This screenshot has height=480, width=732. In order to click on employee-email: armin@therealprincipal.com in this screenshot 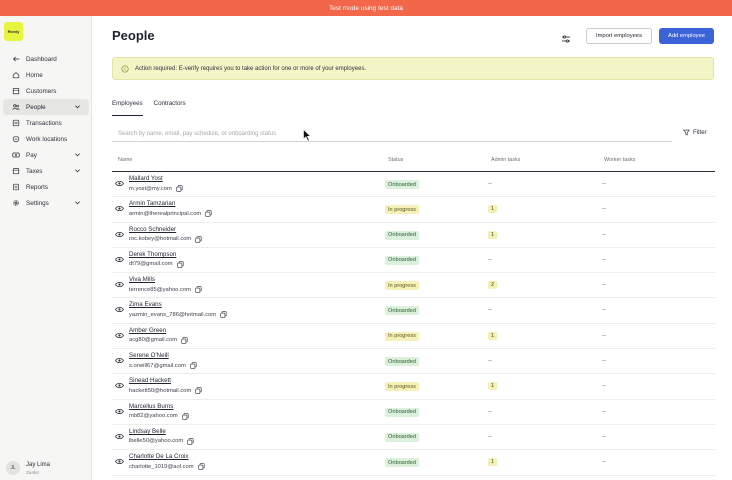, I will do `click(170, 213)`.